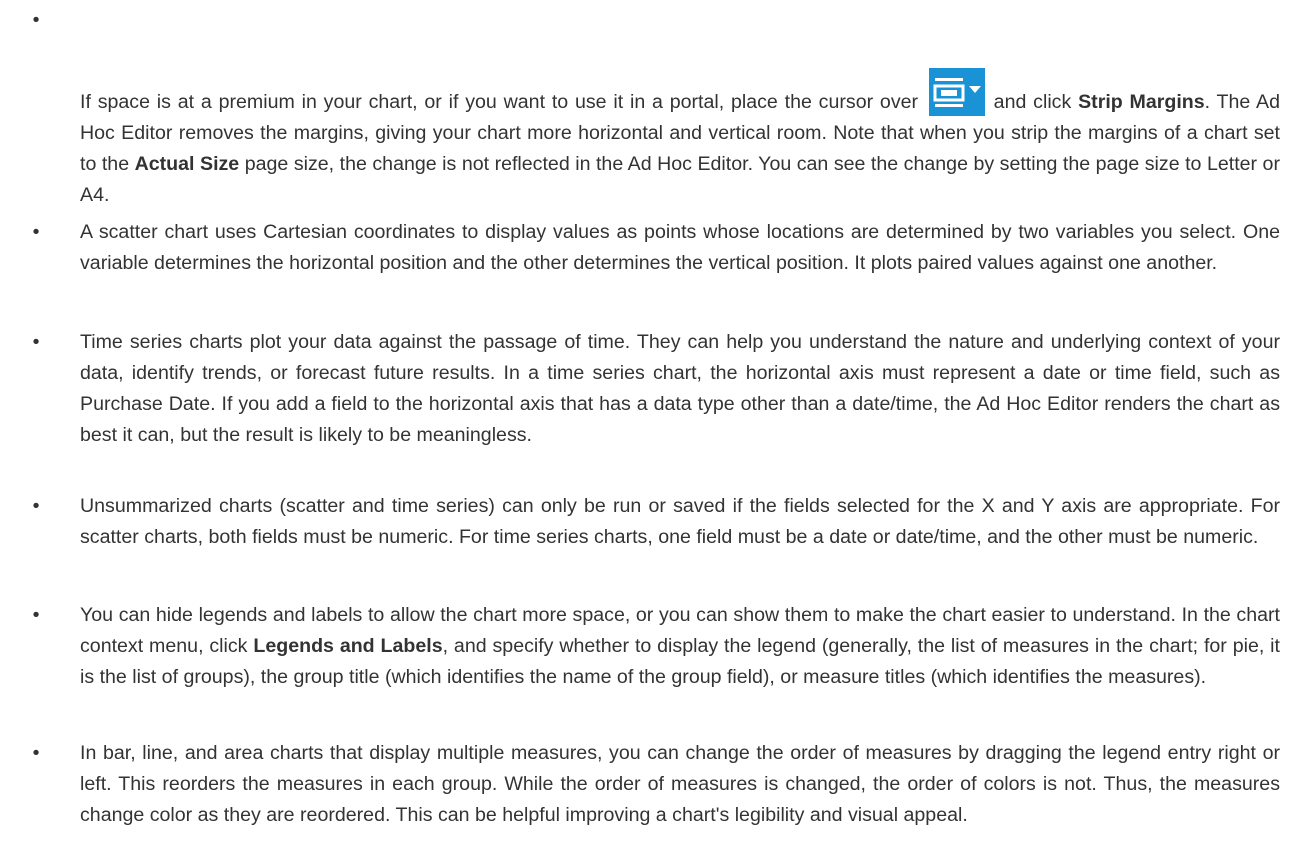 Image resolution: width=1315 pixels, height=846 pixels. Describe the element at coordinates (956, 92) in the screenshot. I see `chart-options-menu-icon` at that location.